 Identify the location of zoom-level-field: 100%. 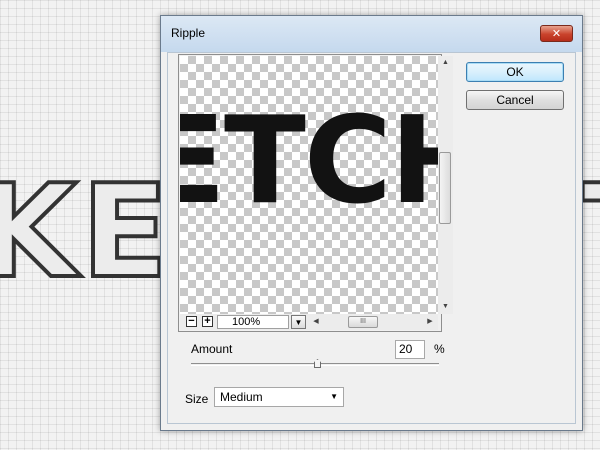
(253, 322).